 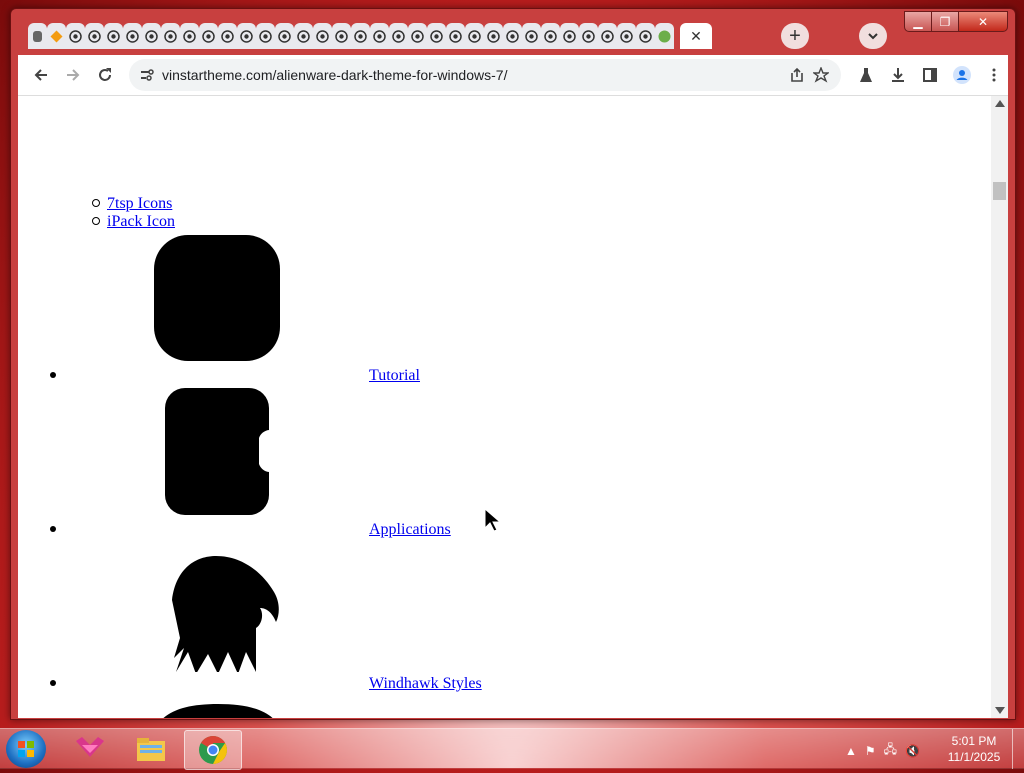 What do you see at coordinates (1000, 710) in the screenshot?
I see `scroll-down-icon` at bounding box center [1000, 710].